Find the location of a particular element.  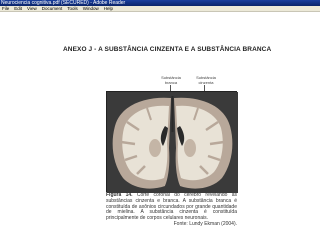

menu-tools: Tools is located at coordinates (72, 9).